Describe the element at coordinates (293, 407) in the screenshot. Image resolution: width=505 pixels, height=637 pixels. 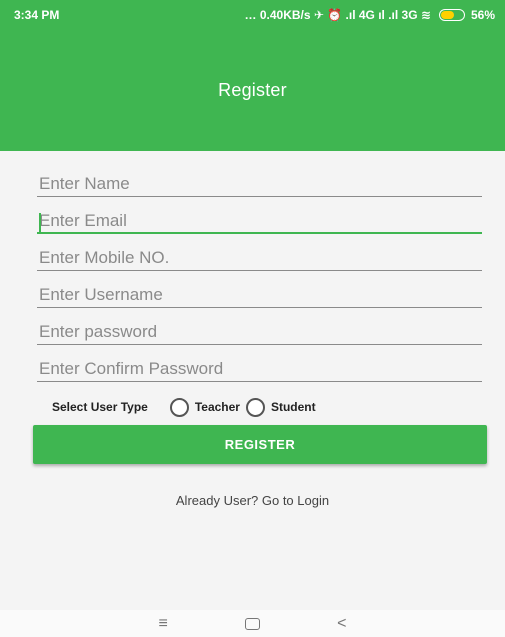
I see `radio-student-label: Student` at that location.